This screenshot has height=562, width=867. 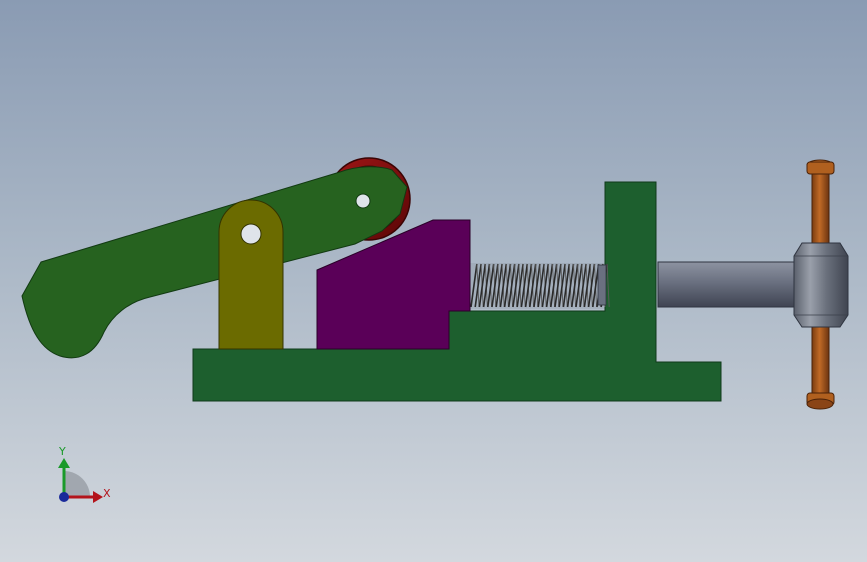 What do you see at coordinates (98, 497) in the screenshot?
I see `x-axis-arrow` at bounding box center [98, 497].